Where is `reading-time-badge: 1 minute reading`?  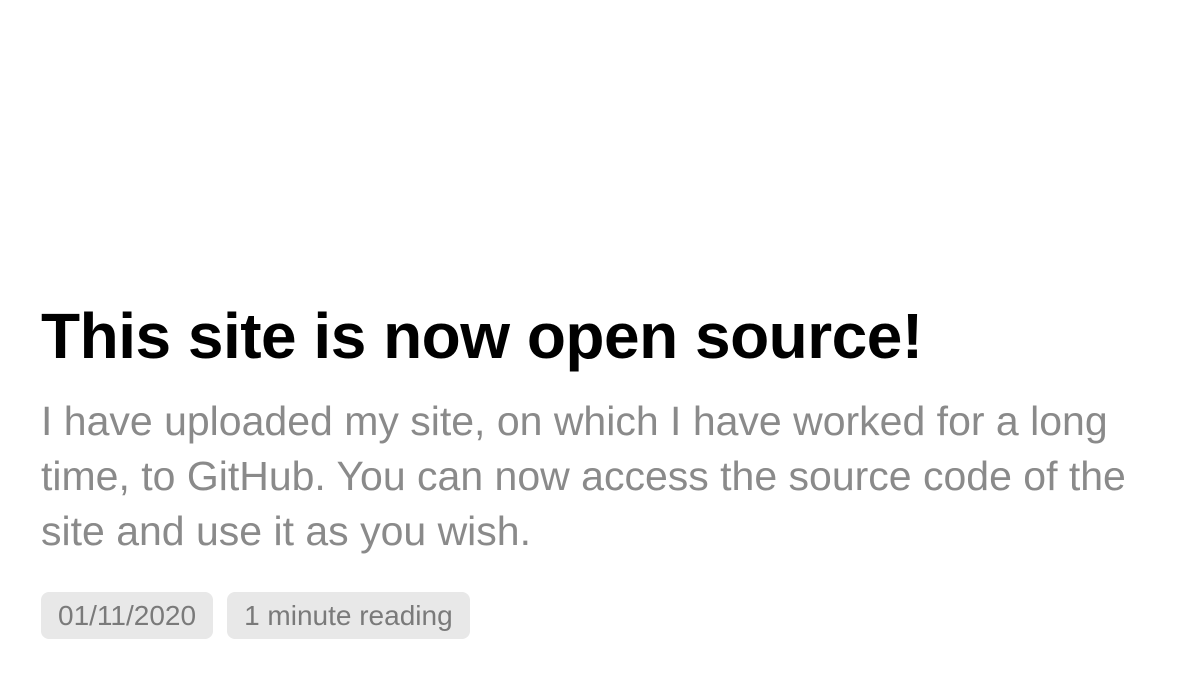 reading-time-badge: 1 minute reading is located at coordinates (348, 615).